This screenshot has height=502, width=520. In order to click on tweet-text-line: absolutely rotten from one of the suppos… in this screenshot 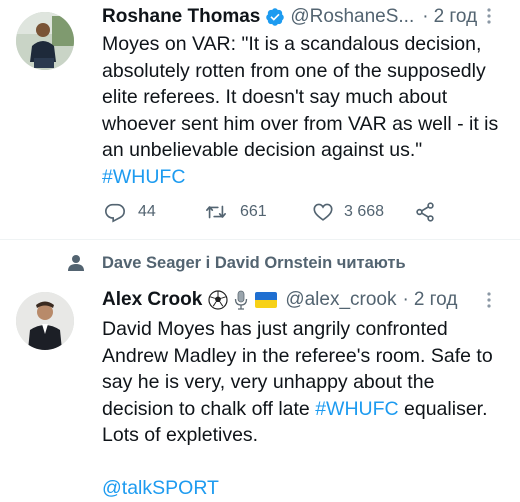, I will do `click(294, 70)`.